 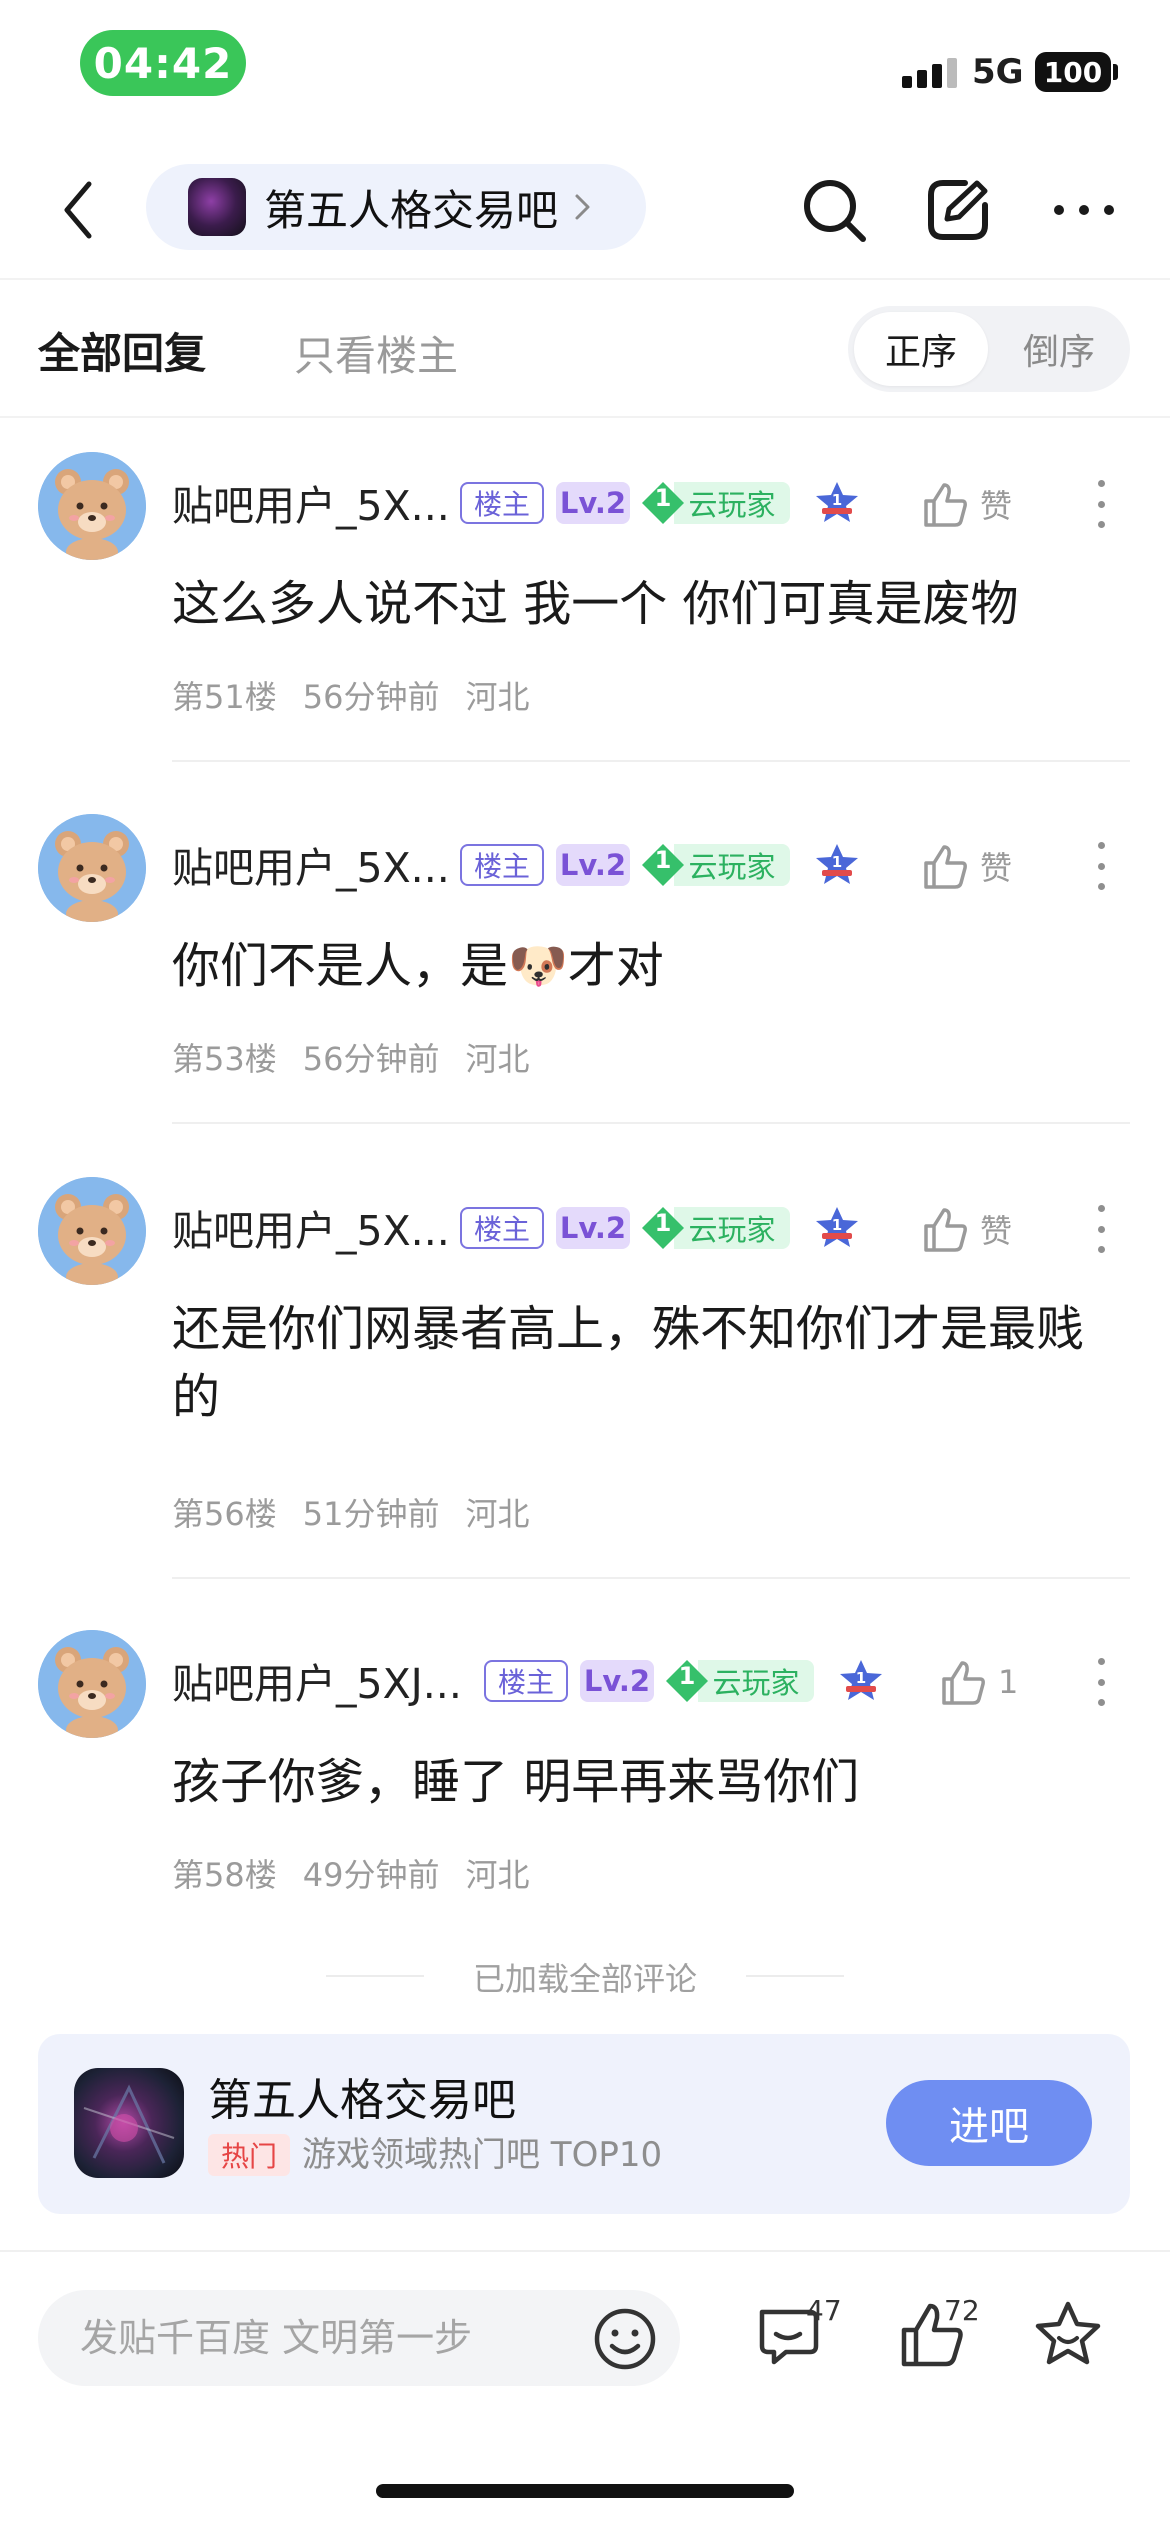 I want to click on forum-avatar, so click(x=129, y=2123).